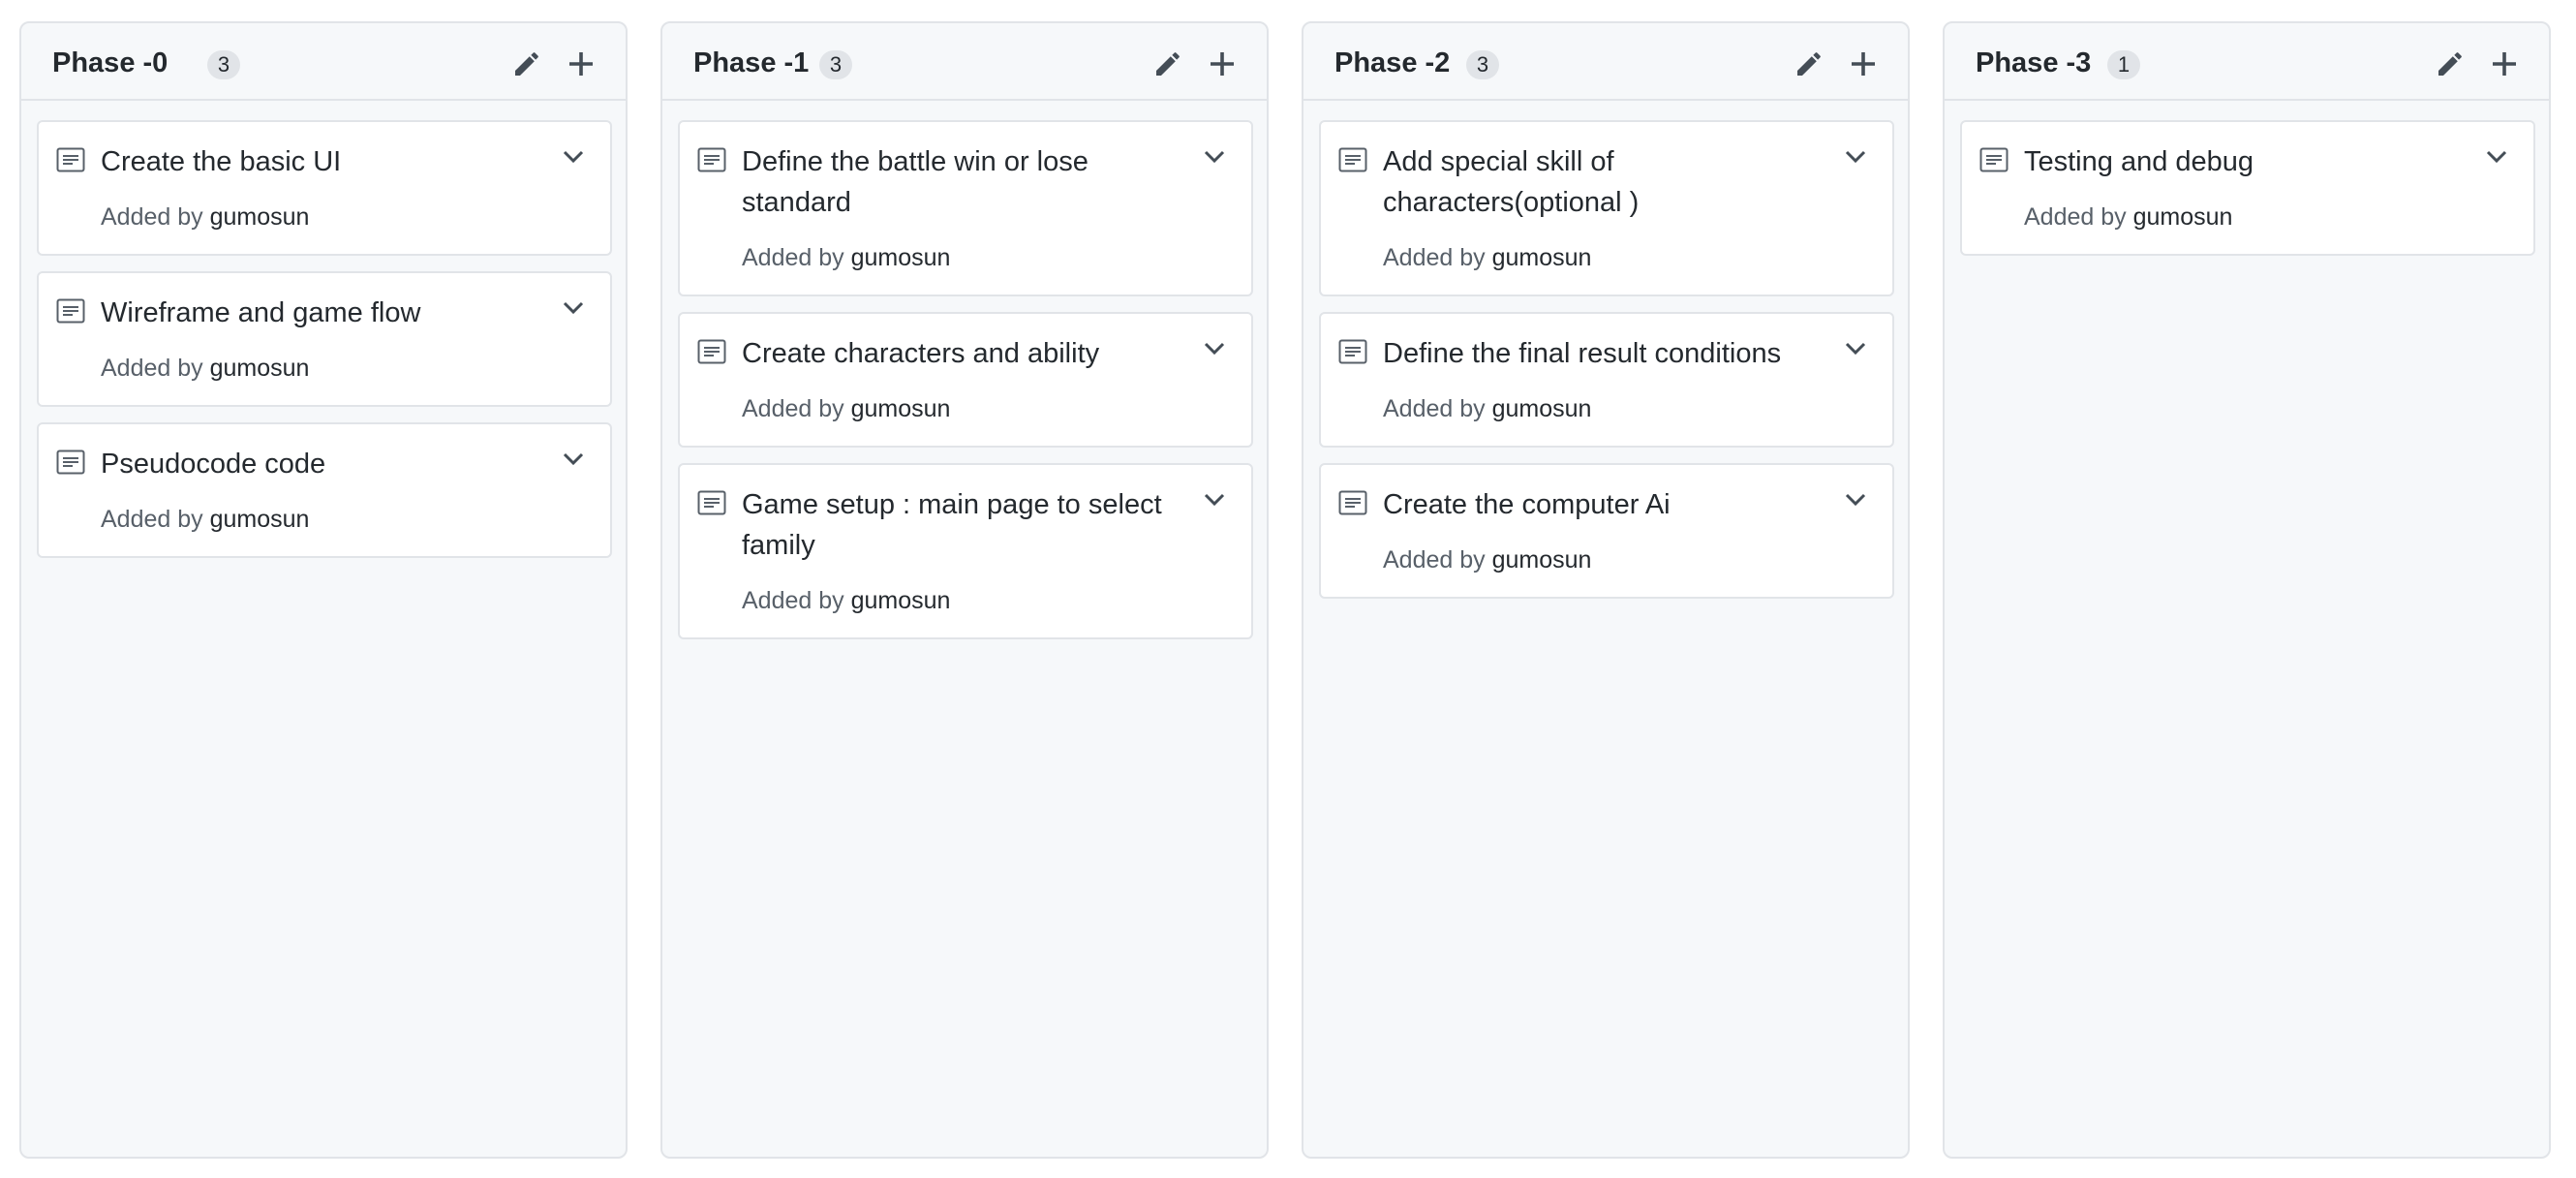  What do you see at coordinates (1392, 62) in the screenshot?
I see `column-title: Phase -2` at bounding box center [1392, 62].